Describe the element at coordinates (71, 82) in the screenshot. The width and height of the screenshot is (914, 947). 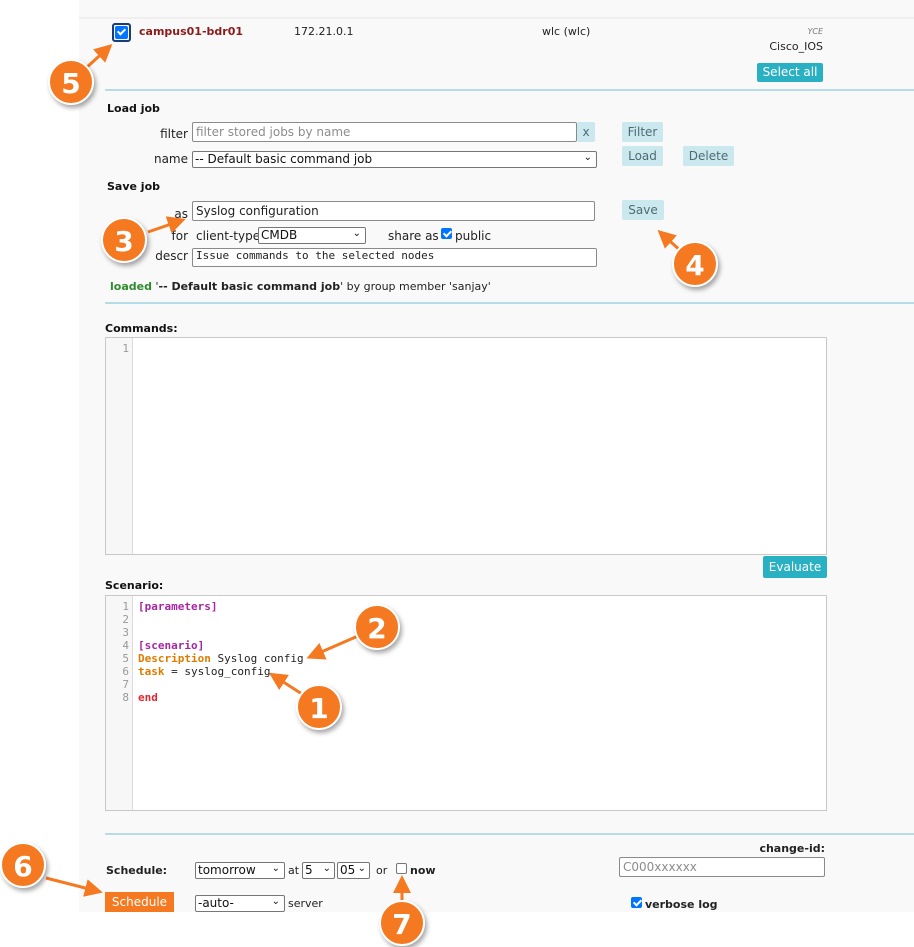
I see `marker-5: 5` at that location.